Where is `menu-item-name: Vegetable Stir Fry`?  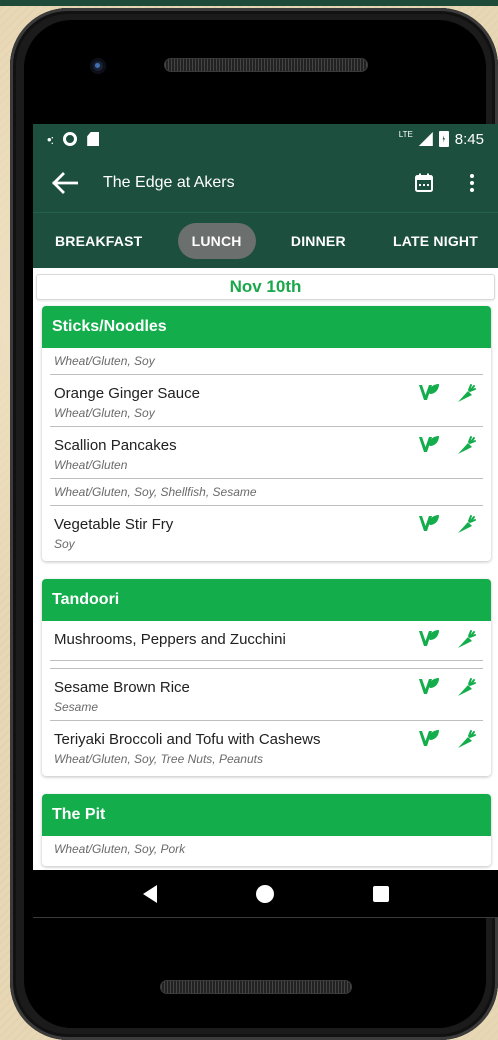 menu-item-name: Vegetable Stir Fry is located at coordinates (114, 524).